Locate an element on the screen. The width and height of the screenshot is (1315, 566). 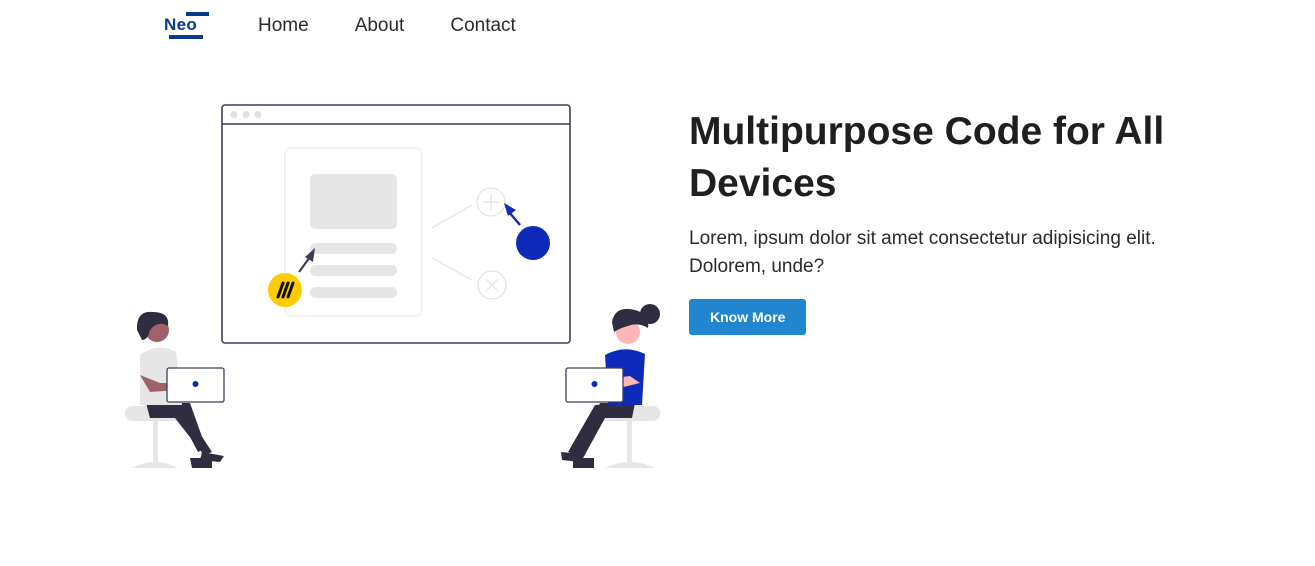
know-more-button: Know More is located at coordinates (748, 317).